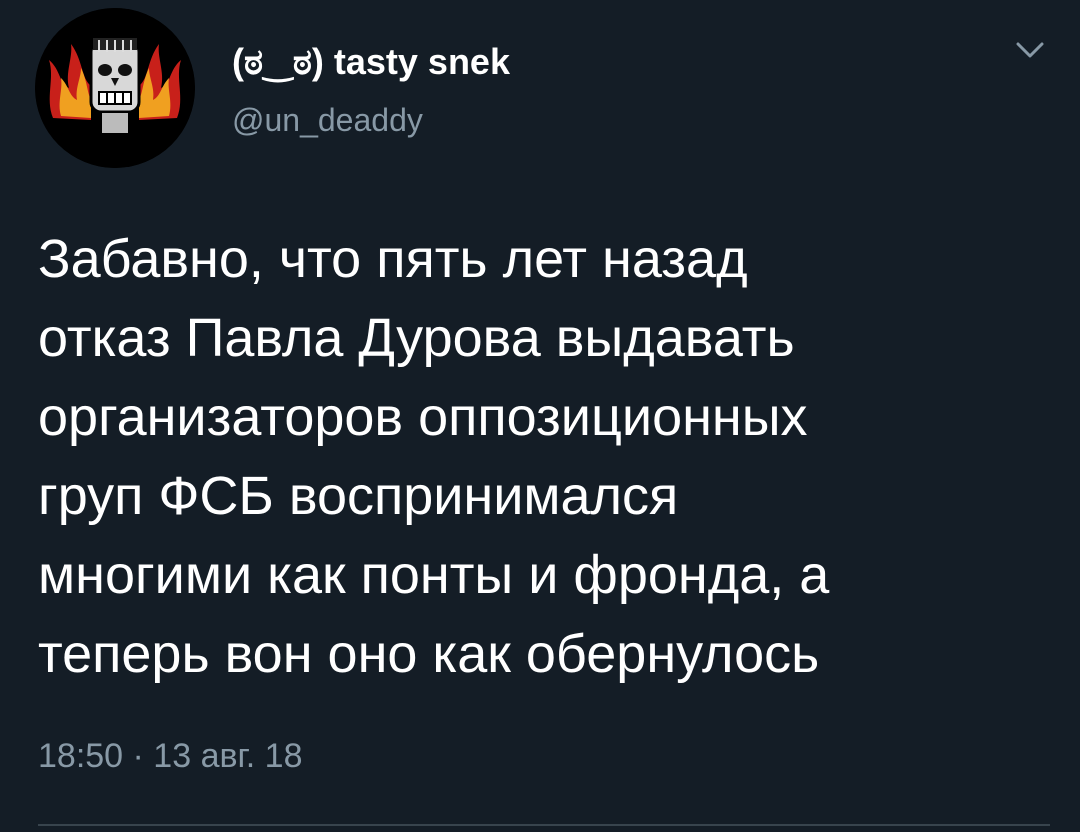 The height and width of the screenshot is (832, 1080). I want to click on tweet-text-line: отказ Павла Дурова выдавать, so click(416, 338).